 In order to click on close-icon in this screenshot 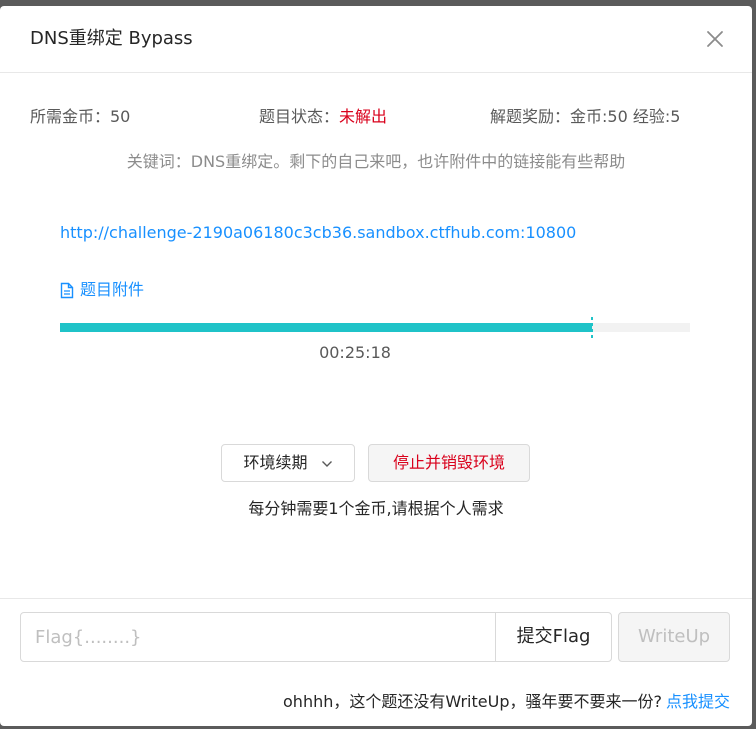, I will do `click(715, 39)`.